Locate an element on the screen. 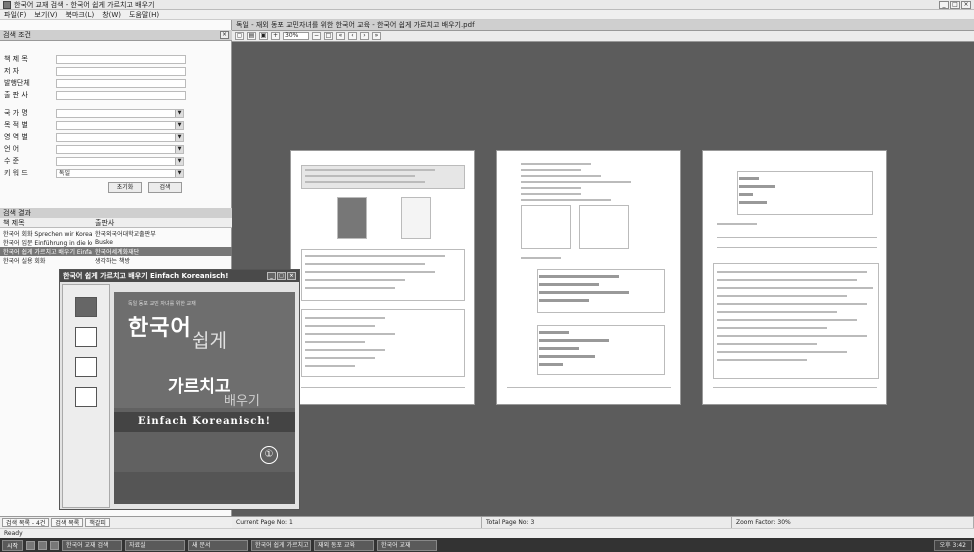  field-label: 책 제 목 is located at coordinates (16, 59).